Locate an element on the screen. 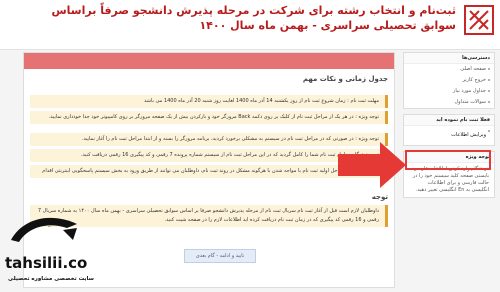 This screenshot has width=500, height=292. sidebar-item-home: صفحه اصلی is located at coordinates (449, 69).